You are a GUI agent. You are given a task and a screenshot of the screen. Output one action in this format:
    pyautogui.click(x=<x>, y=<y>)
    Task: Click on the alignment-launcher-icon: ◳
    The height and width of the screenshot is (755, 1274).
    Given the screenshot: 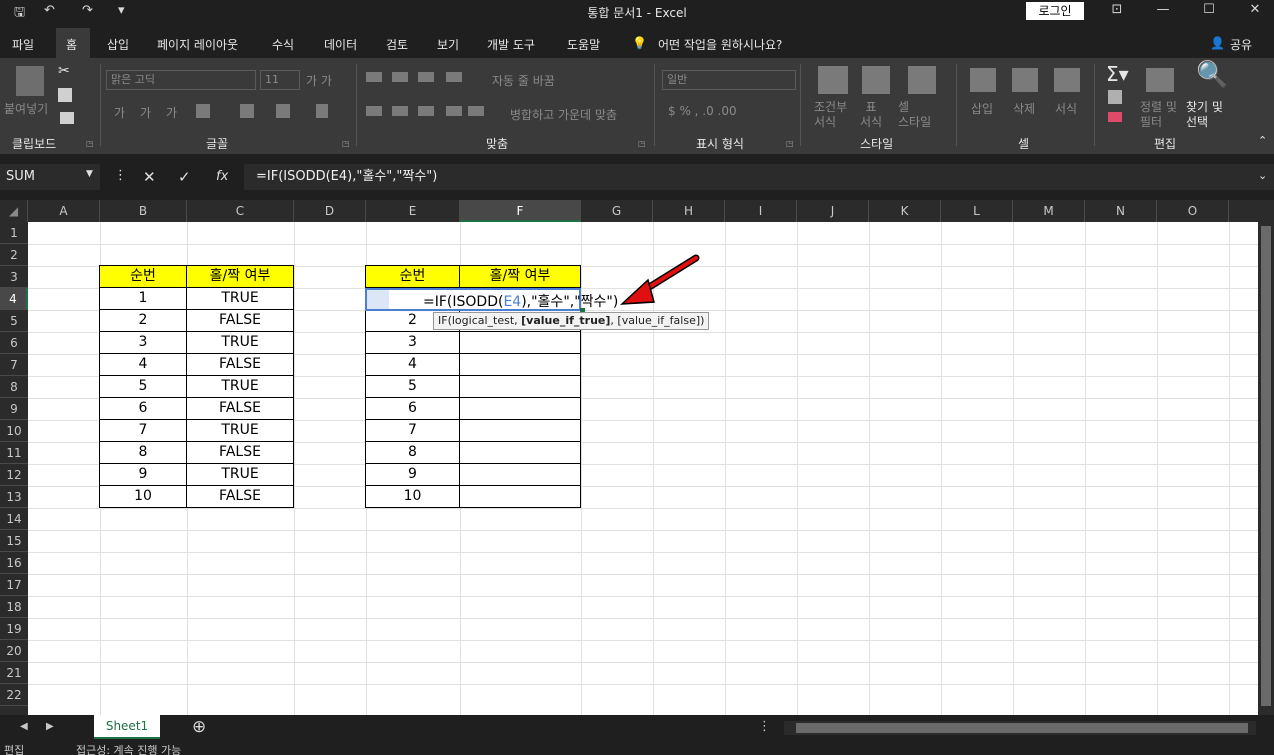 What is the action you would take?
    pyautogui.click(x=642, y=143)
    